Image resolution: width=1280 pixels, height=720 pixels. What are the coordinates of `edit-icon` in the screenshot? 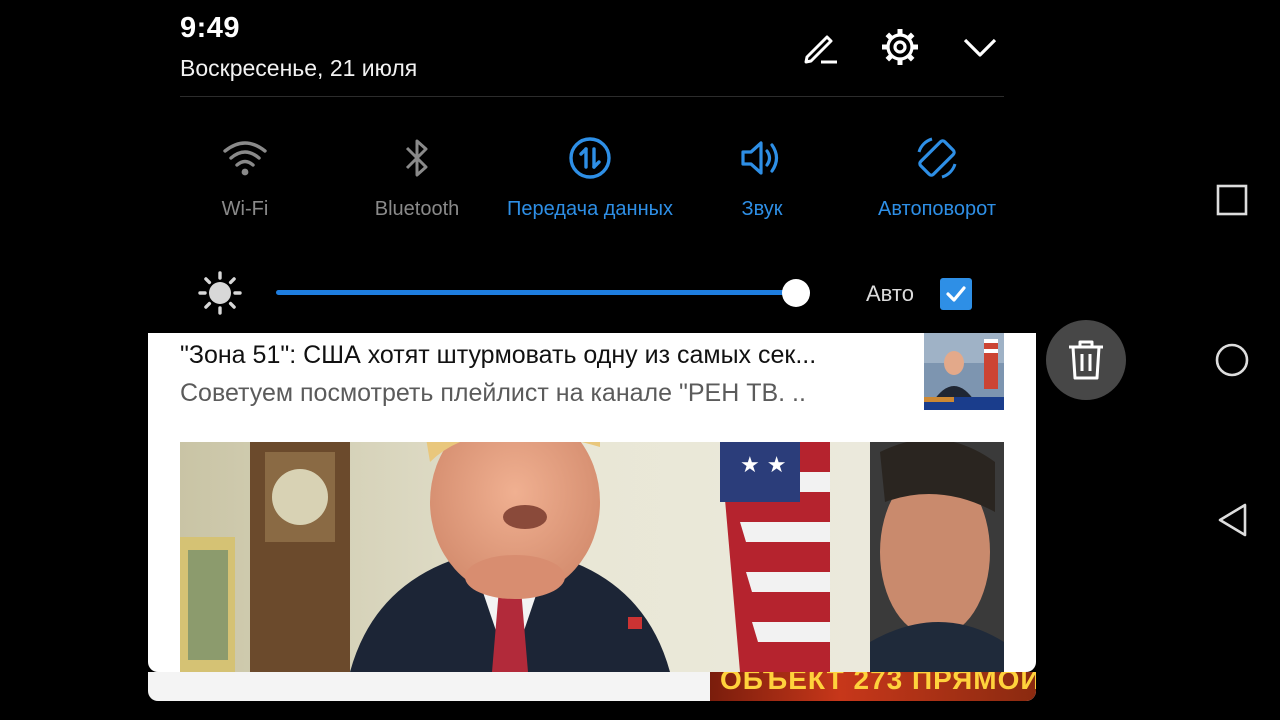 It's located at (820, 47).